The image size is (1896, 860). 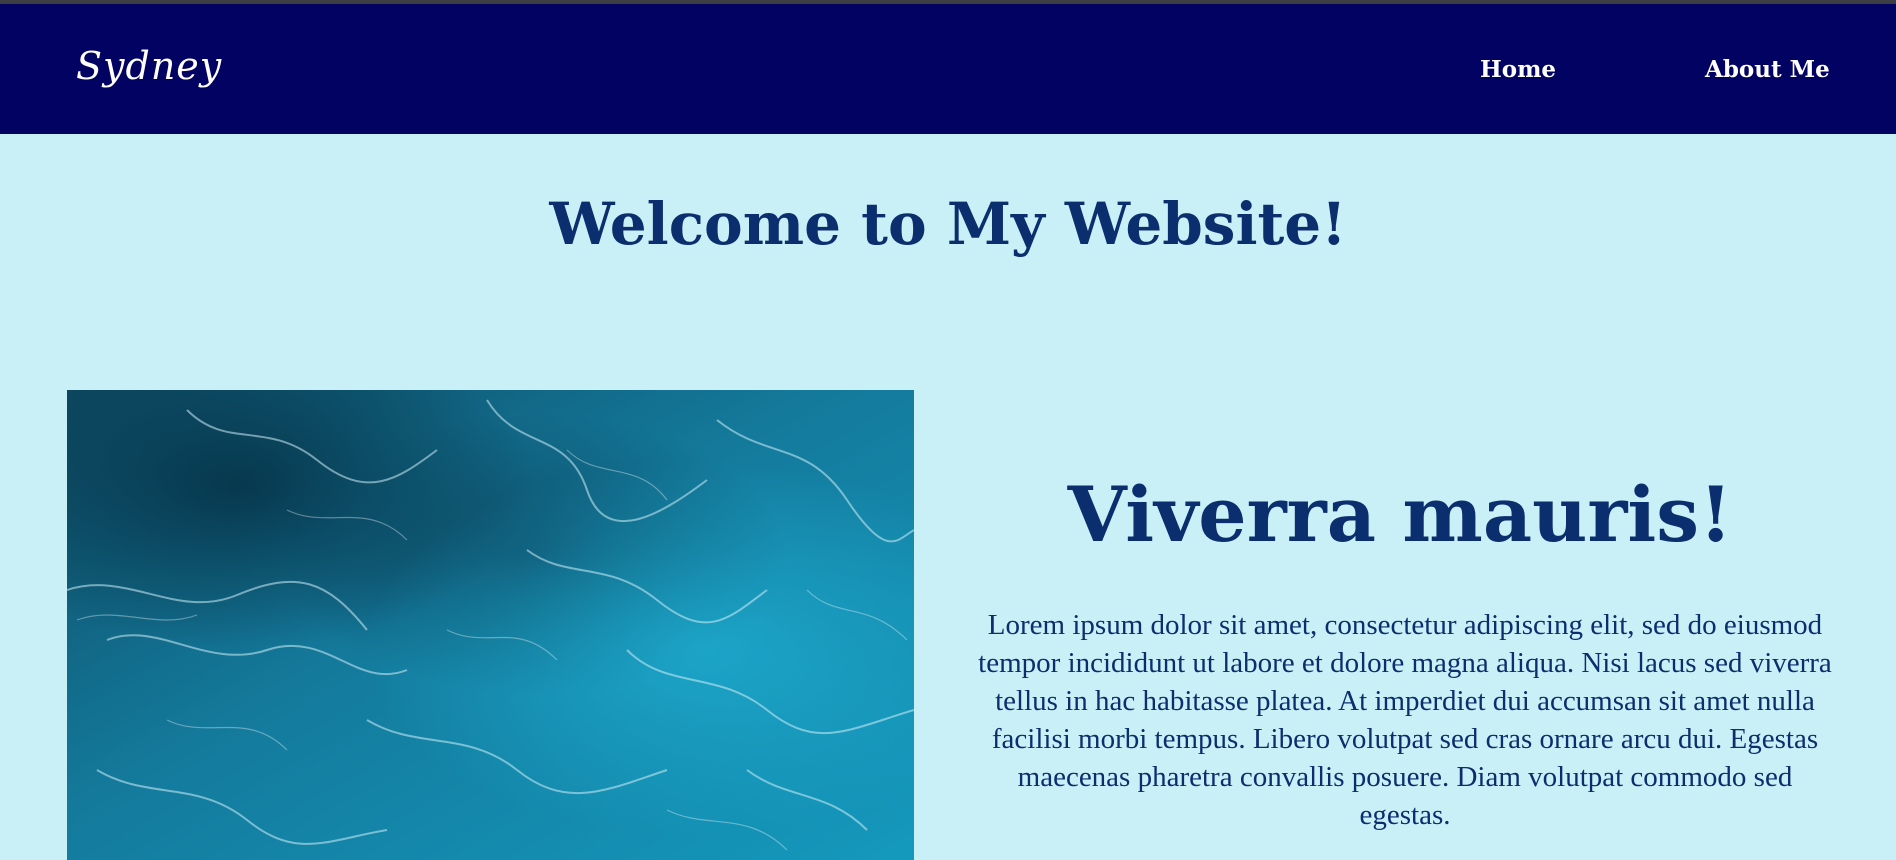 I want to click on section-title: Viverra mauris!, so click(x=1400, y=514).